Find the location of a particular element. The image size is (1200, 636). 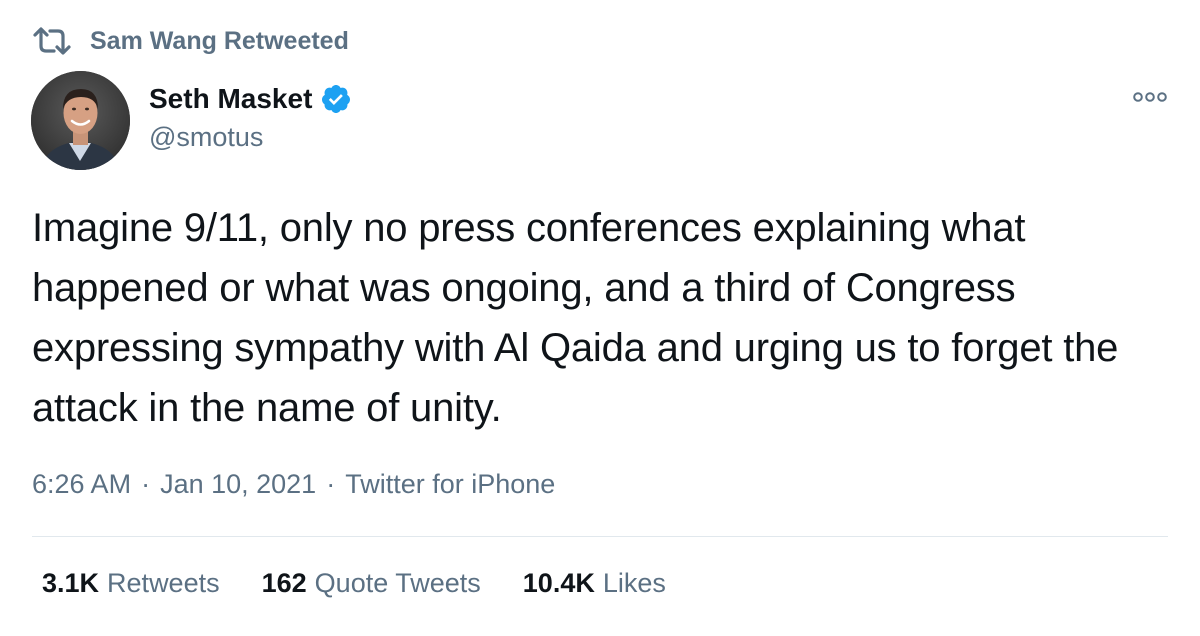

author-block: Seth Masket @smotus is located at coordinates (250, 116).